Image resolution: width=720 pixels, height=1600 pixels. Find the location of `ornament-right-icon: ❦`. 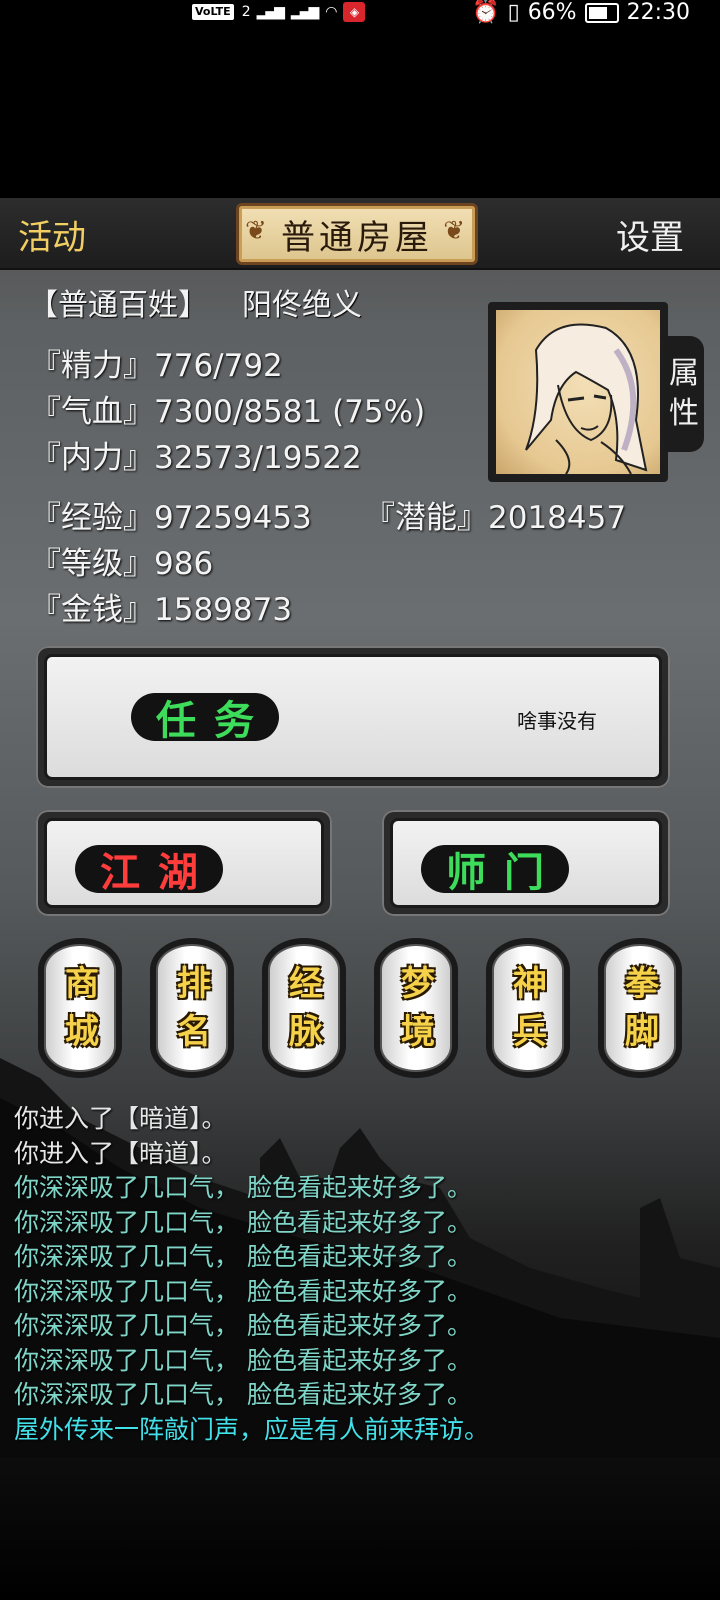

ornament-right-icon: ❦ is located at coordinates (456, 231).